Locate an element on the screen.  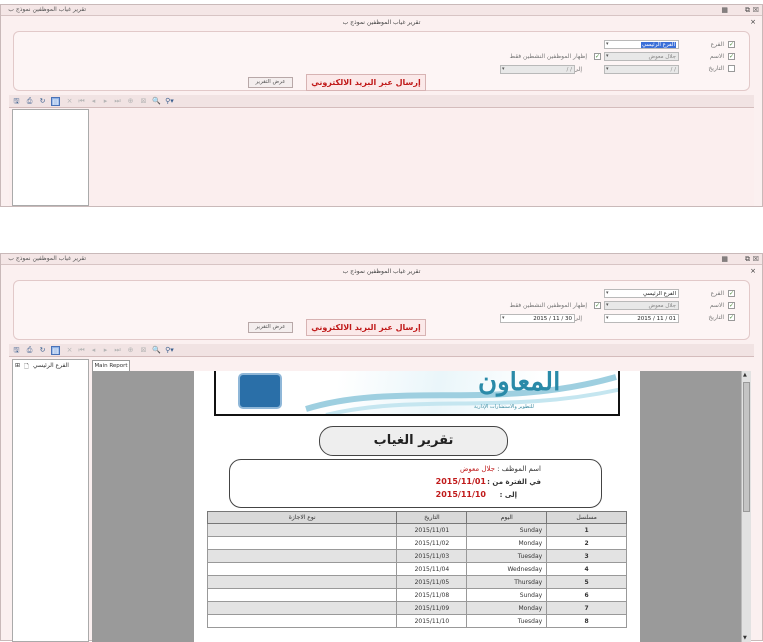
col-type: نوع الاجازة is located at coordinates (302, 517).